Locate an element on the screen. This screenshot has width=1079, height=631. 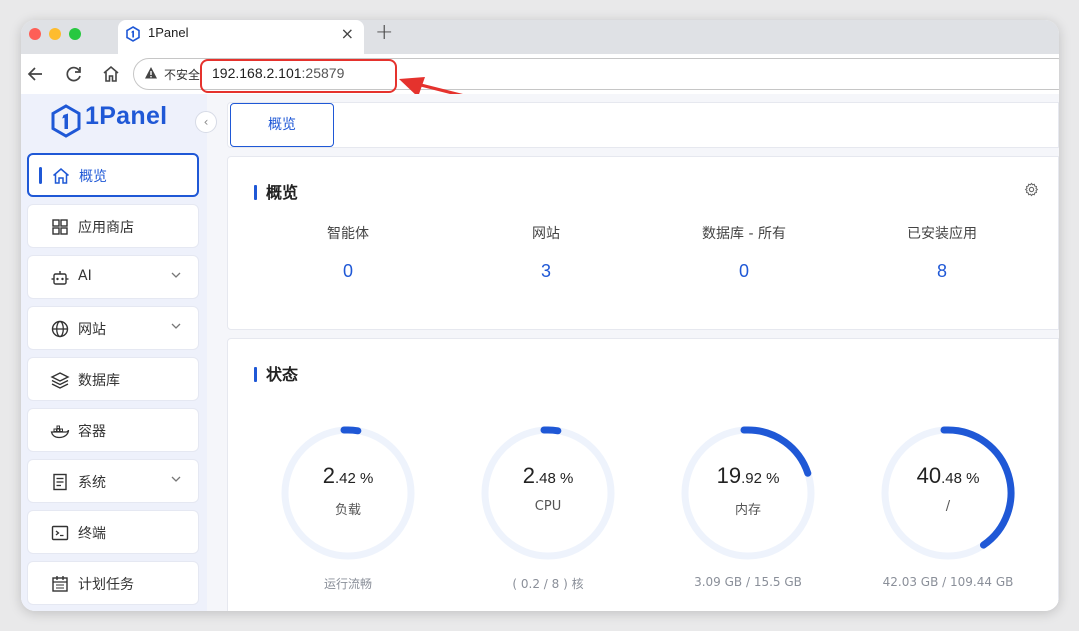
overview-title: 概览 is located at coordinates (276, 191).